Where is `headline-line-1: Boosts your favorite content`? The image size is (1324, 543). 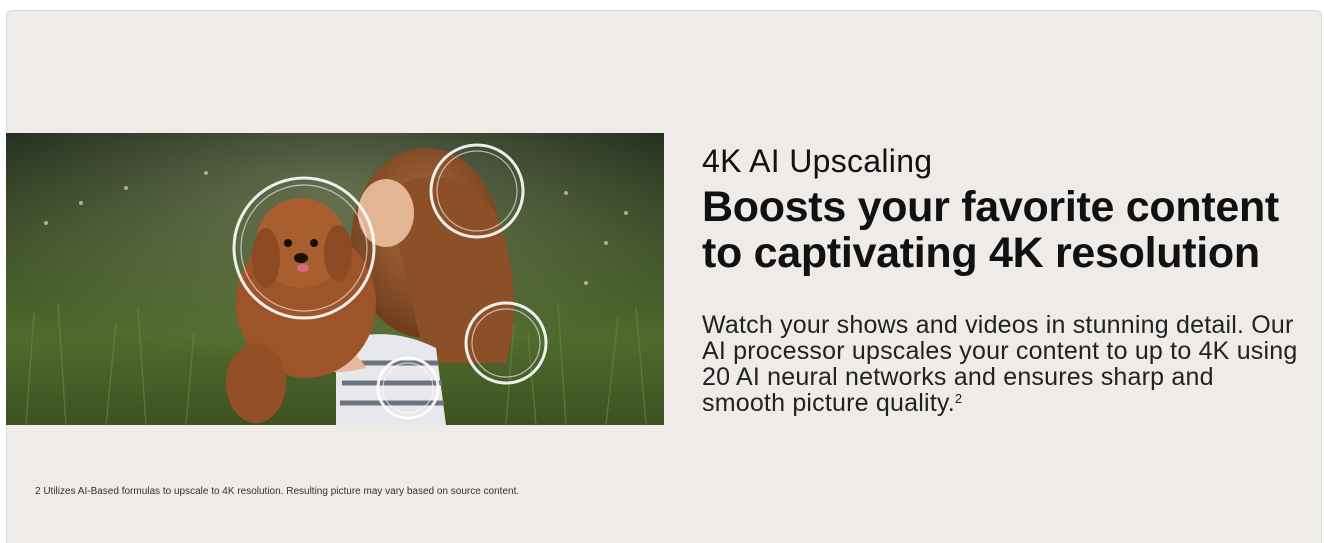 headline-line-1: Boosts your favorite content is located at coordinates (990, 207).